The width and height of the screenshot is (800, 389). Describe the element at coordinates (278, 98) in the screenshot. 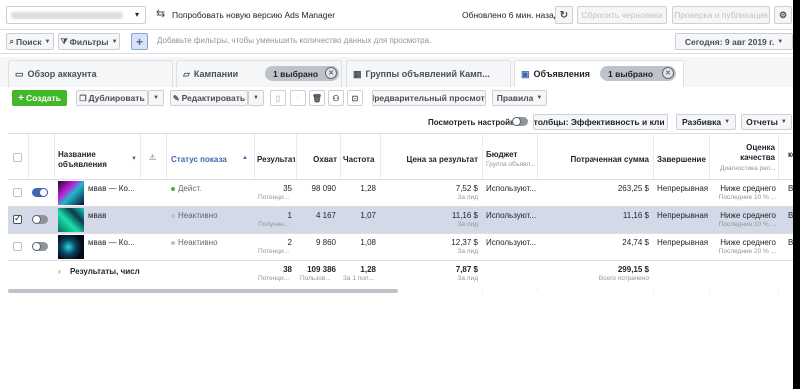

I see `lock-button: ▯` at that location.